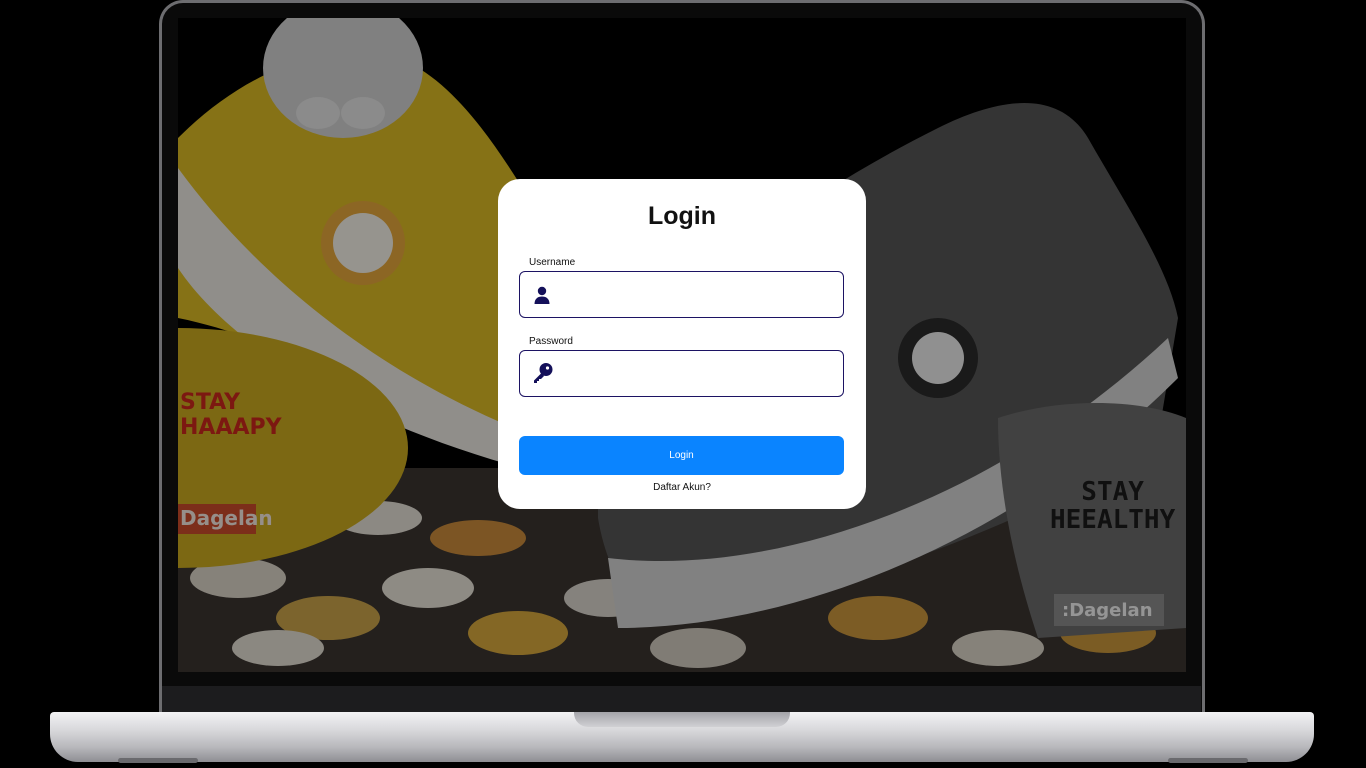  What do you see at coordinates (552, 262) in the screenshot?
I see `username-label: Username` at bounding box center [552, 262].